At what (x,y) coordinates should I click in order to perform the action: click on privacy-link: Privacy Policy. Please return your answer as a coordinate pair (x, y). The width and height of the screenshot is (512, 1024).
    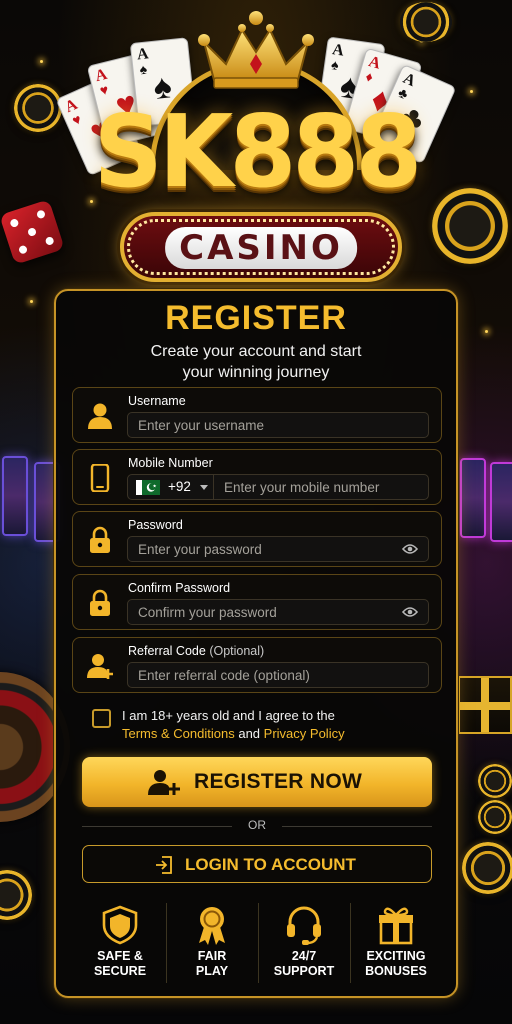
    Looking at the image, I should click on (304, 733).